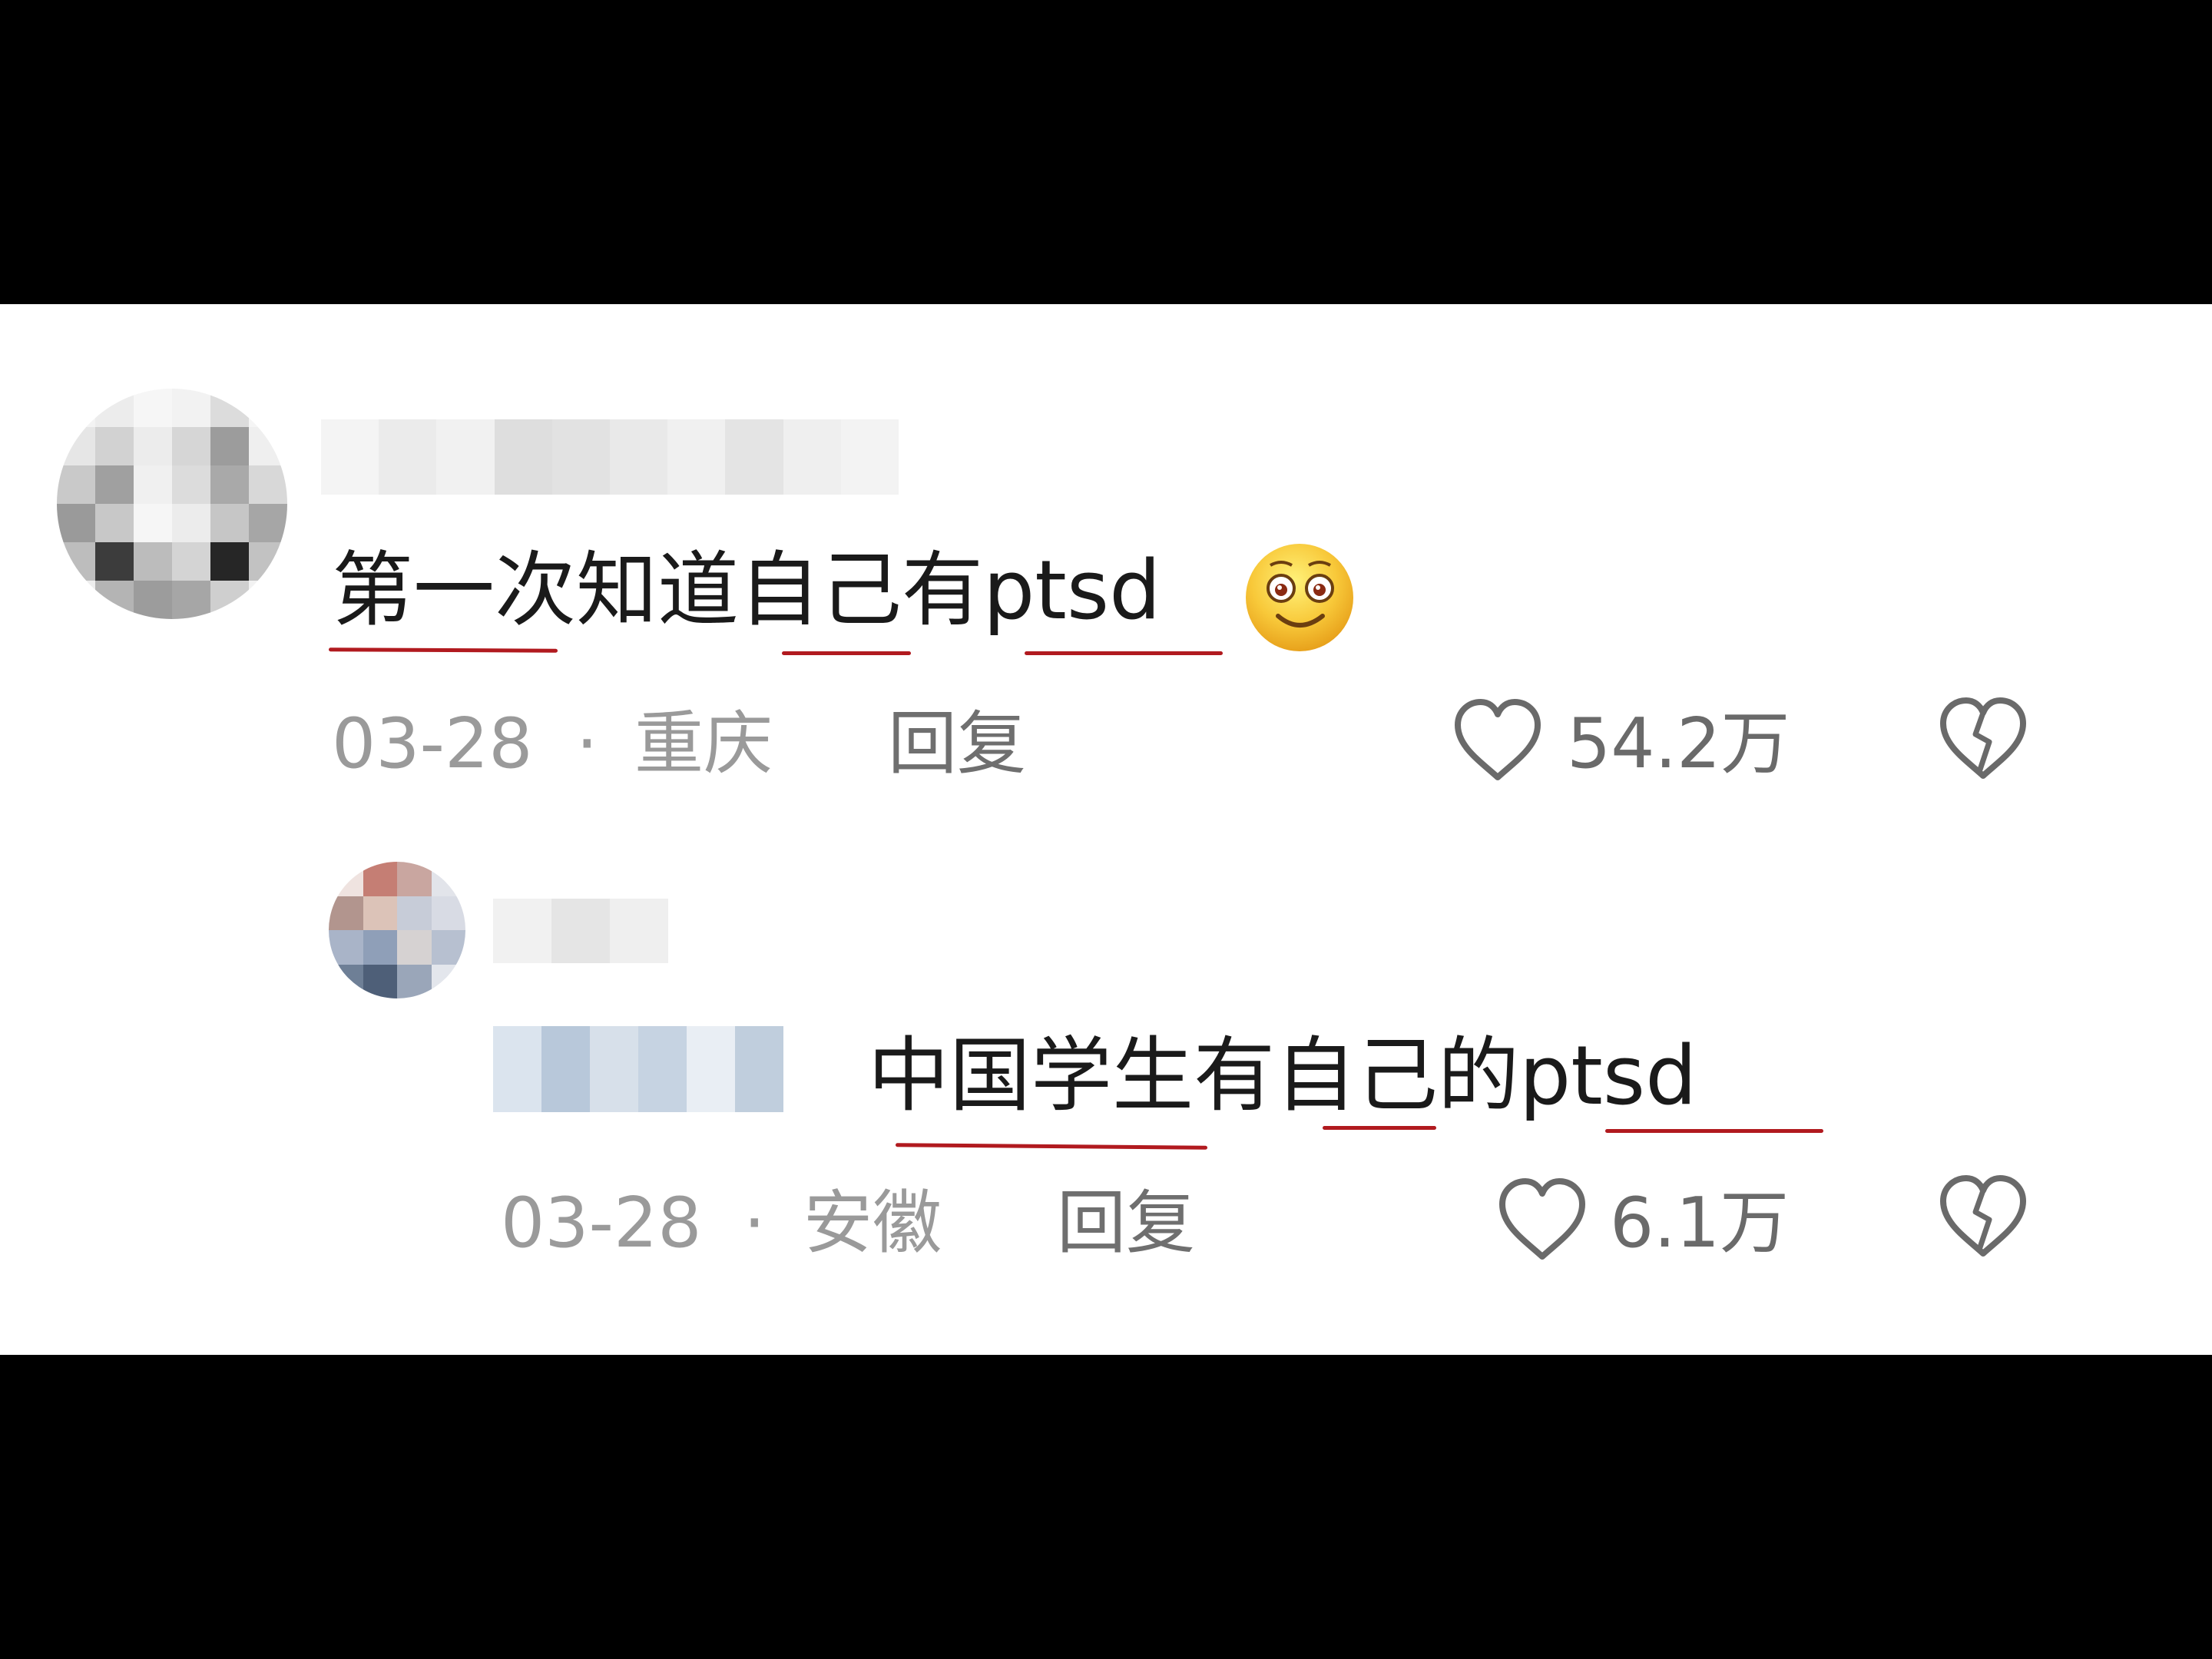 The image size is (2212, 1659). I want to click on comment-text-part: 第一次知道, so click(536, 590).